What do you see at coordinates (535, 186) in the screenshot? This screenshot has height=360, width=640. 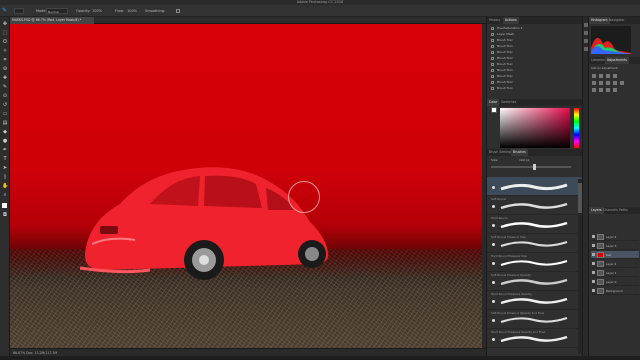 I see `brush-preset` at bounding box center [535, 186].